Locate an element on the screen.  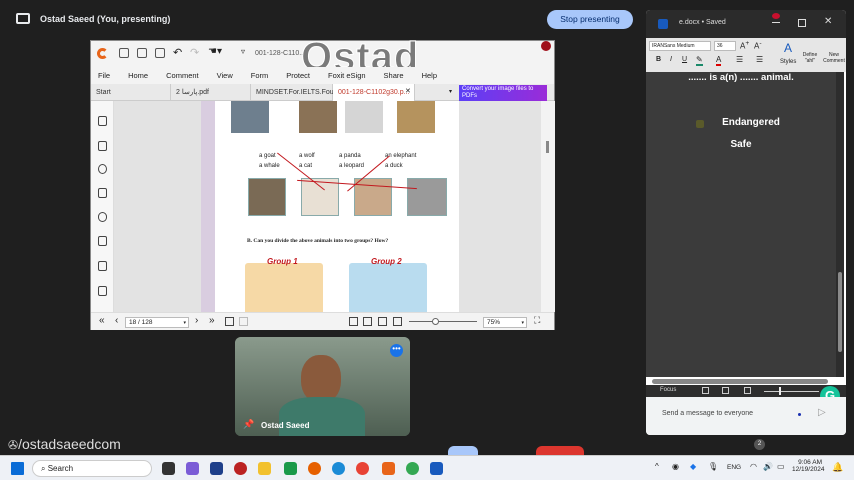
firefox-icon is located at coordinates (314, 468).